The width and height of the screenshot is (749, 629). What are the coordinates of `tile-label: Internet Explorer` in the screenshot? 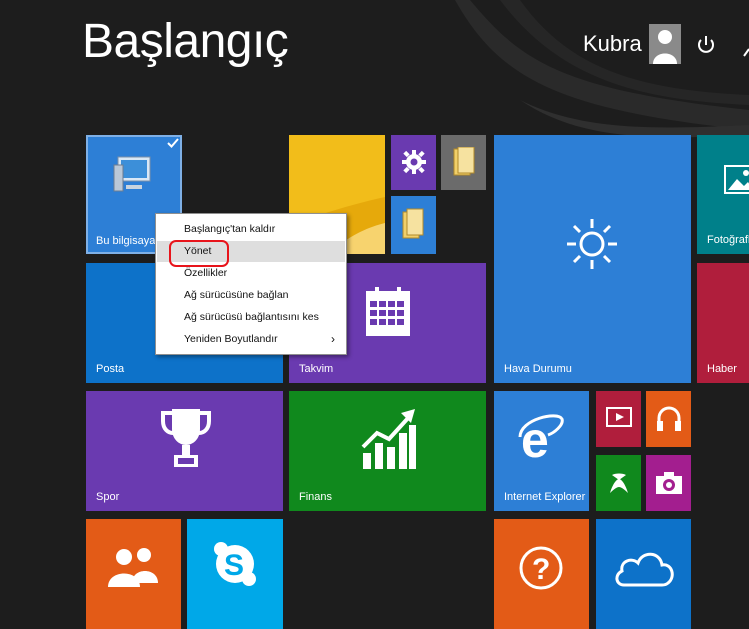 It's located at (545, 497).